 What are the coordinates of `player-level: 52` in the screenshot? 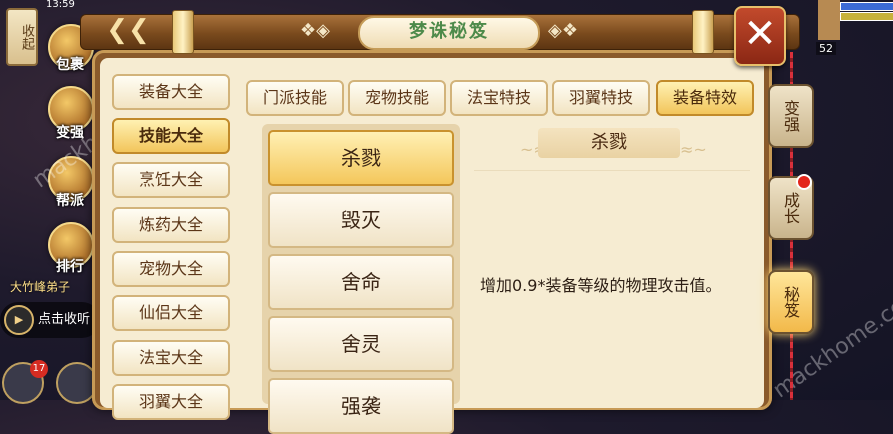 It's located at (826, 48).